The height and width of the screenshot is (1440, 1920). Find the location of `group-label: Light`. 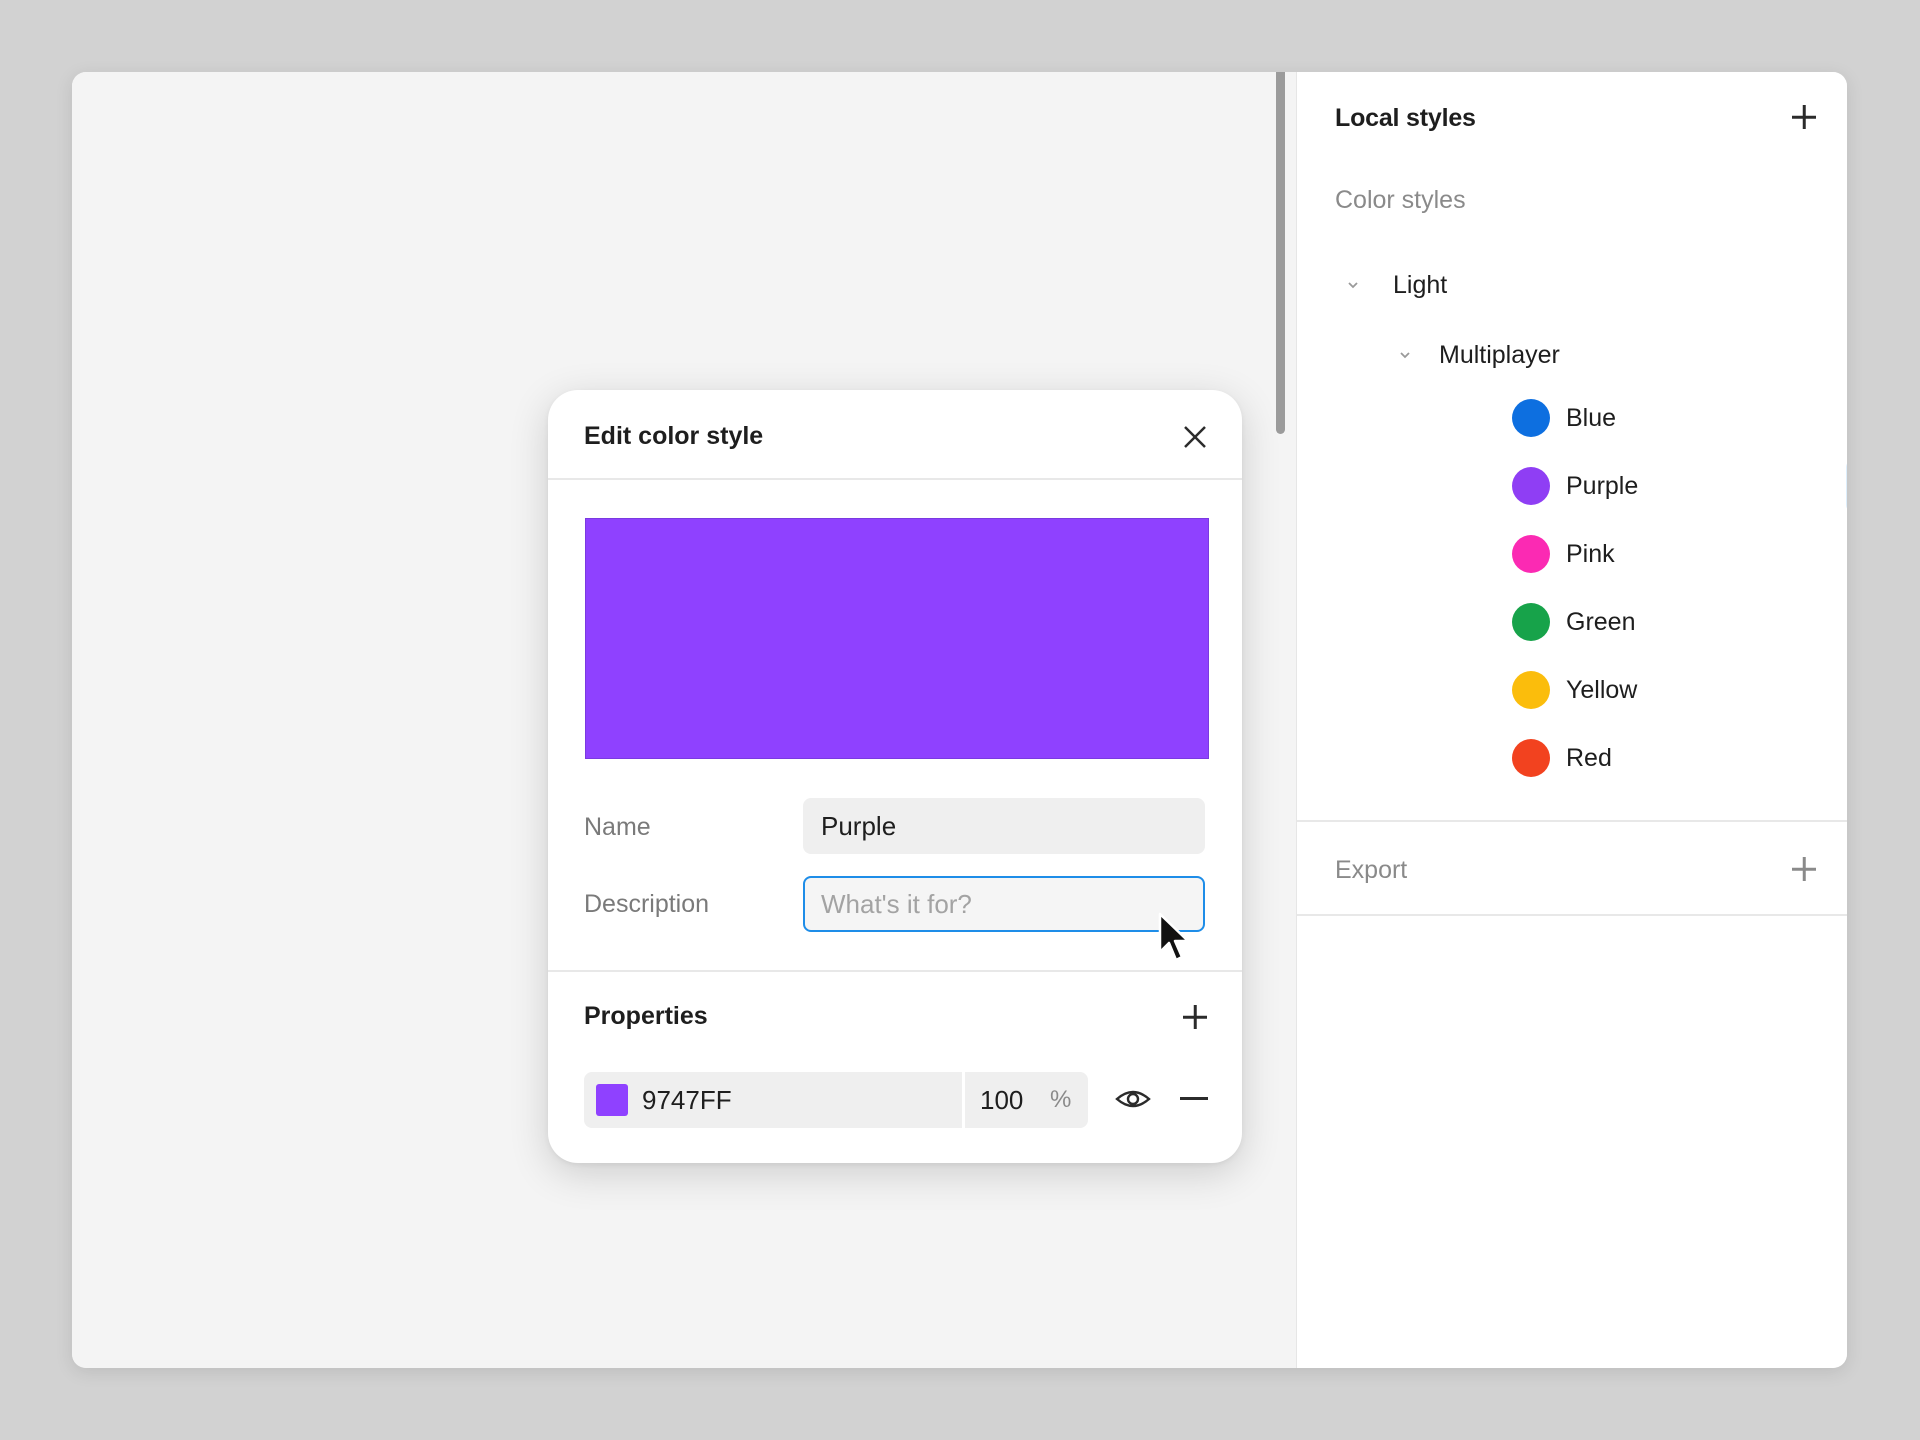

group-label: Light is located at coordinates (1420, 284).